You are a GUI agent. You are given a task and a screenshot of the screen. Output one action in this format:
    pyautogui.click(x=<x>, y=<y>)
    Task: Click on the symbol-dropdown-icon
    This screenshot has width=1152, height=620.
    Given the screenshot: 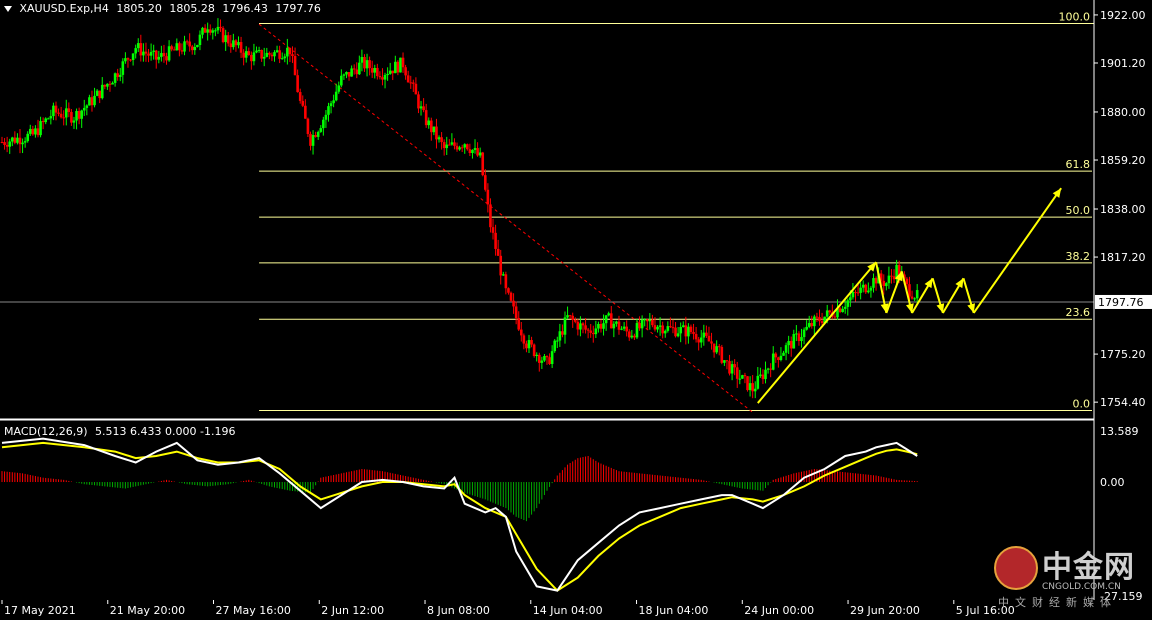 What is the action you would take?
    pyautogui.click(x=8, y=9)
    